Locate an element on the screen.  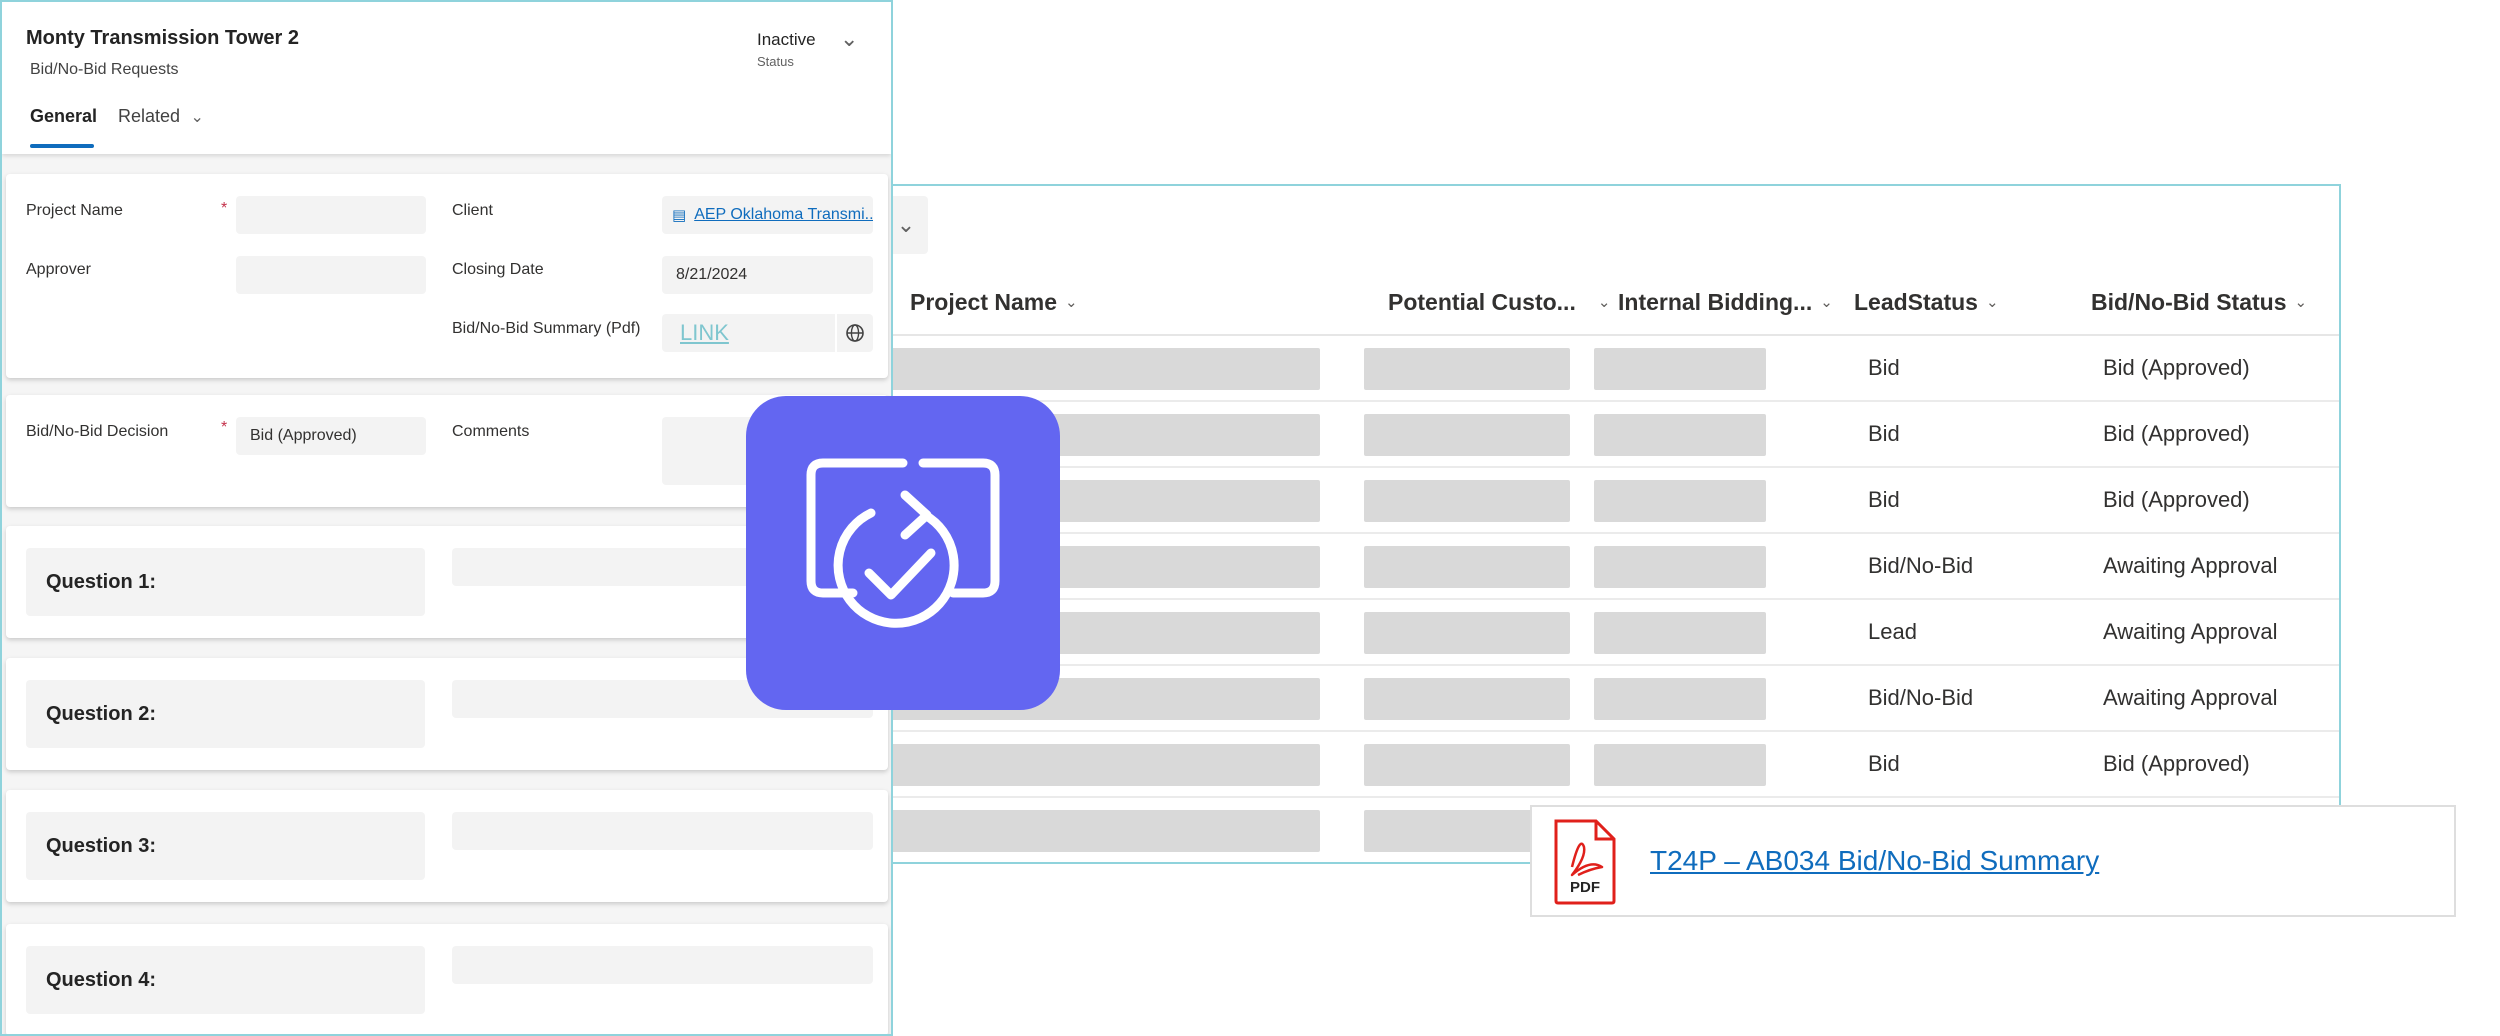
column-header-bid-status: Bid/No-Bid Status ⌄ is located at coordinates (2199, 302).